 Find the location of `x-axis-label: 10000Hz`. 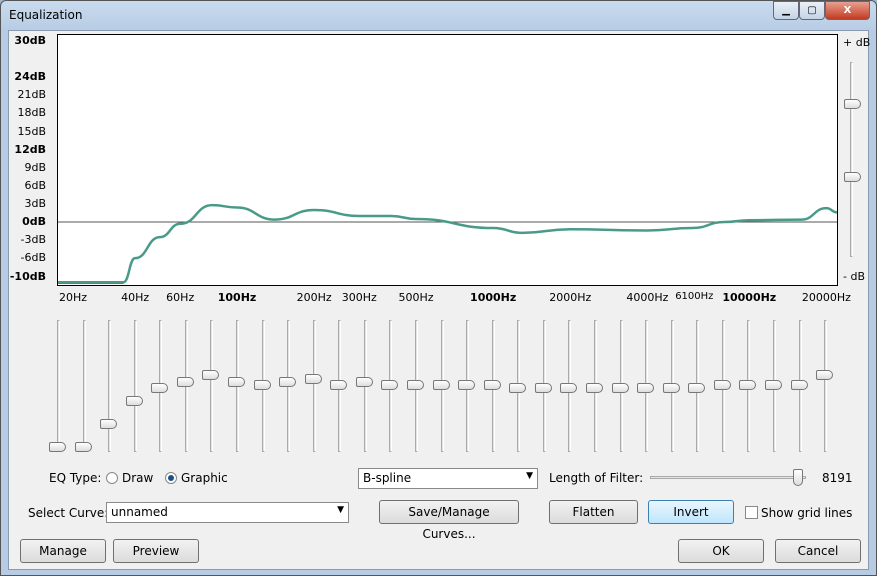

x-axis-label: 10000Hz is located at coordinates (749, 297).